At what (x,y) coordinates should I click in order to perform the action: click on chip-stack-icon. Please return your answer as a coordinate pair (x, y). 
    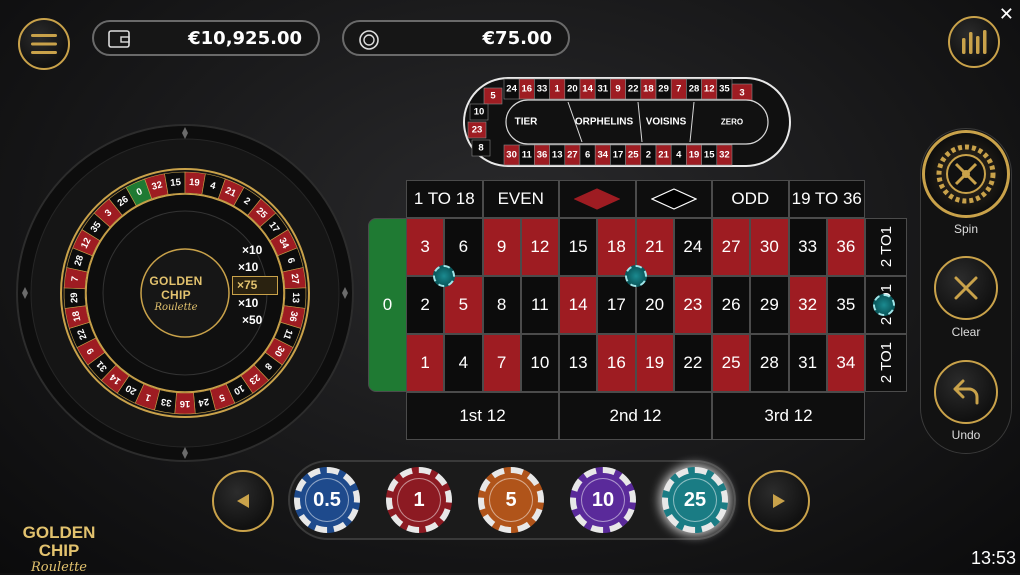
    Looking at the image, I should click on (369, 42).